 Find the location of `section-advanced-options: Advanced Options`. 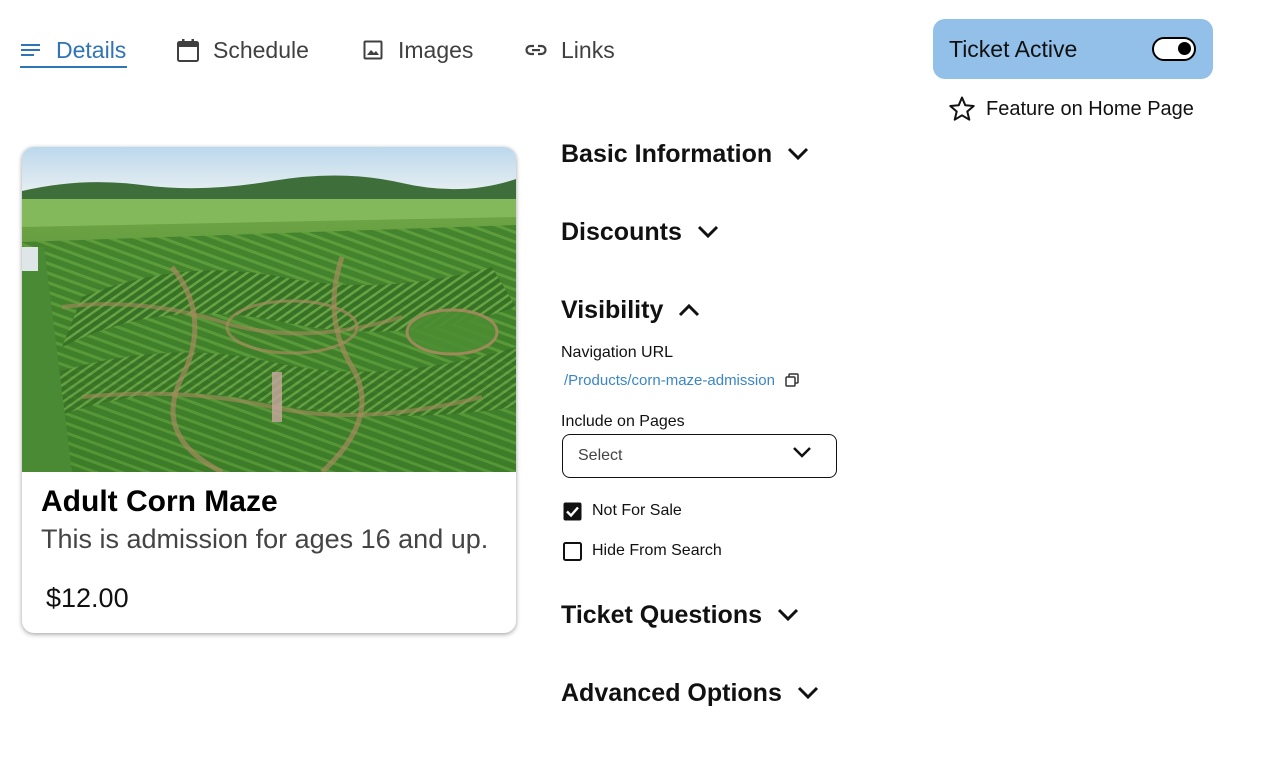

section-advanced-options: Advanced Options is located at coordinates (691, 693).